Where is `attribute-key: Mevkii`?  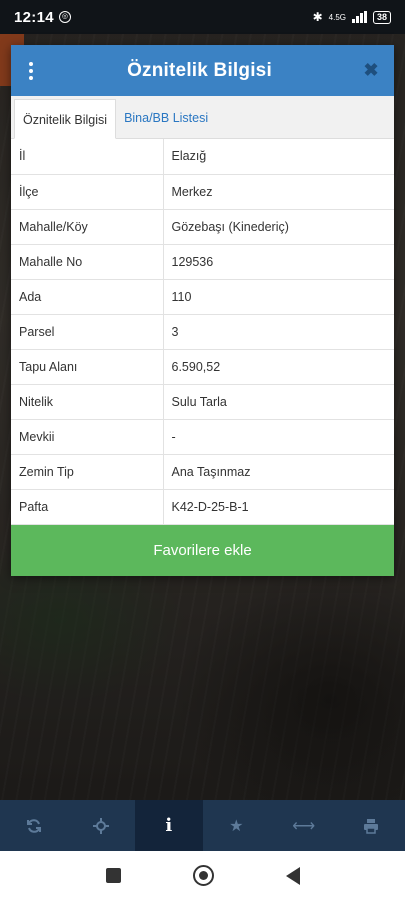 attribute-key: Mevkii is located at coordinates (87, 437).